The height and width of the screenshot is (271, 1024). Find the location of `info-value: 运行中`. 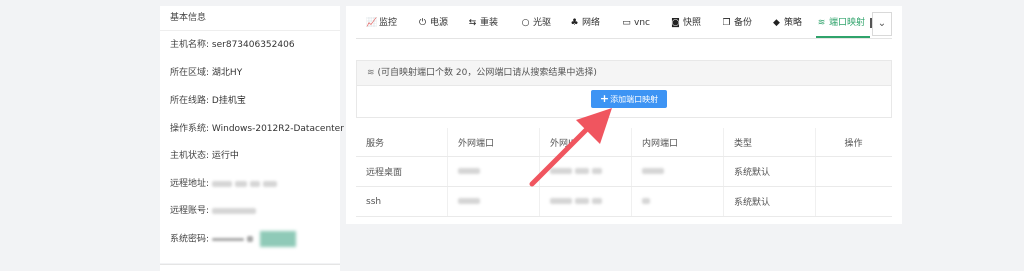

info-value: 运行中 is located at coordinates (225, 156).